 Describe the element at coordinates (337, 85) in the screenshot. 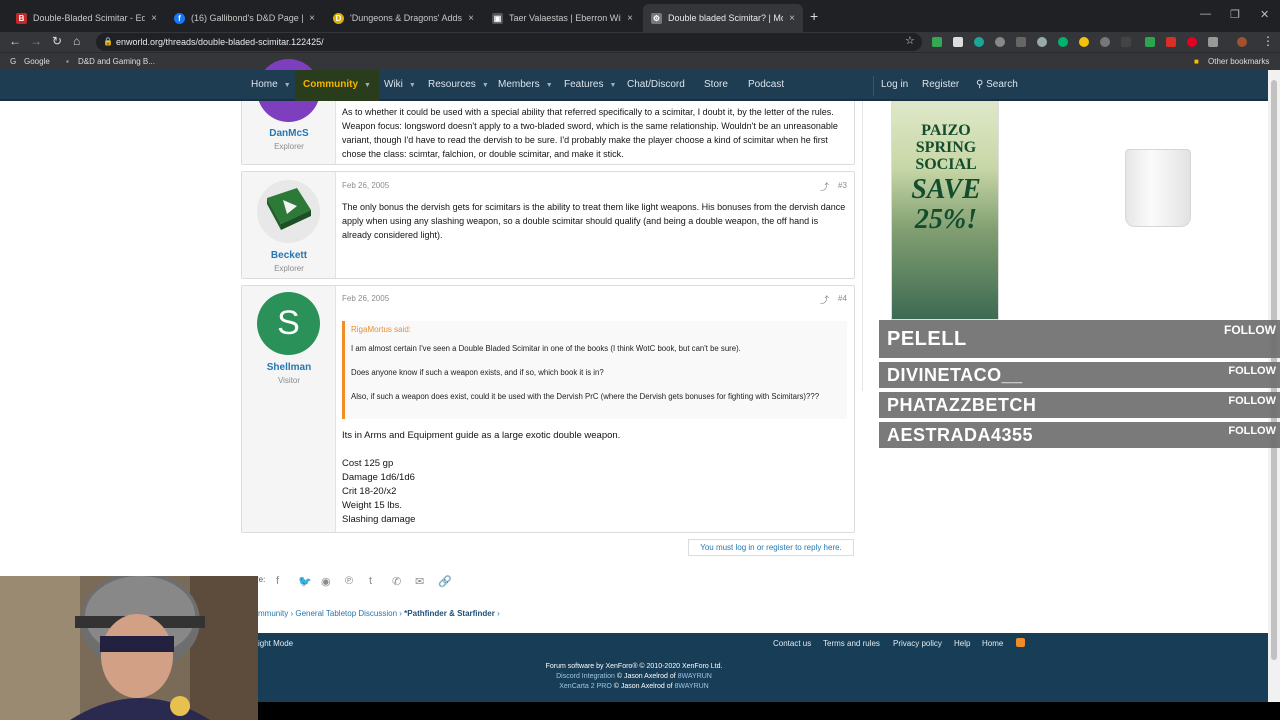

I see `nav-community: Community ▼` at that location.